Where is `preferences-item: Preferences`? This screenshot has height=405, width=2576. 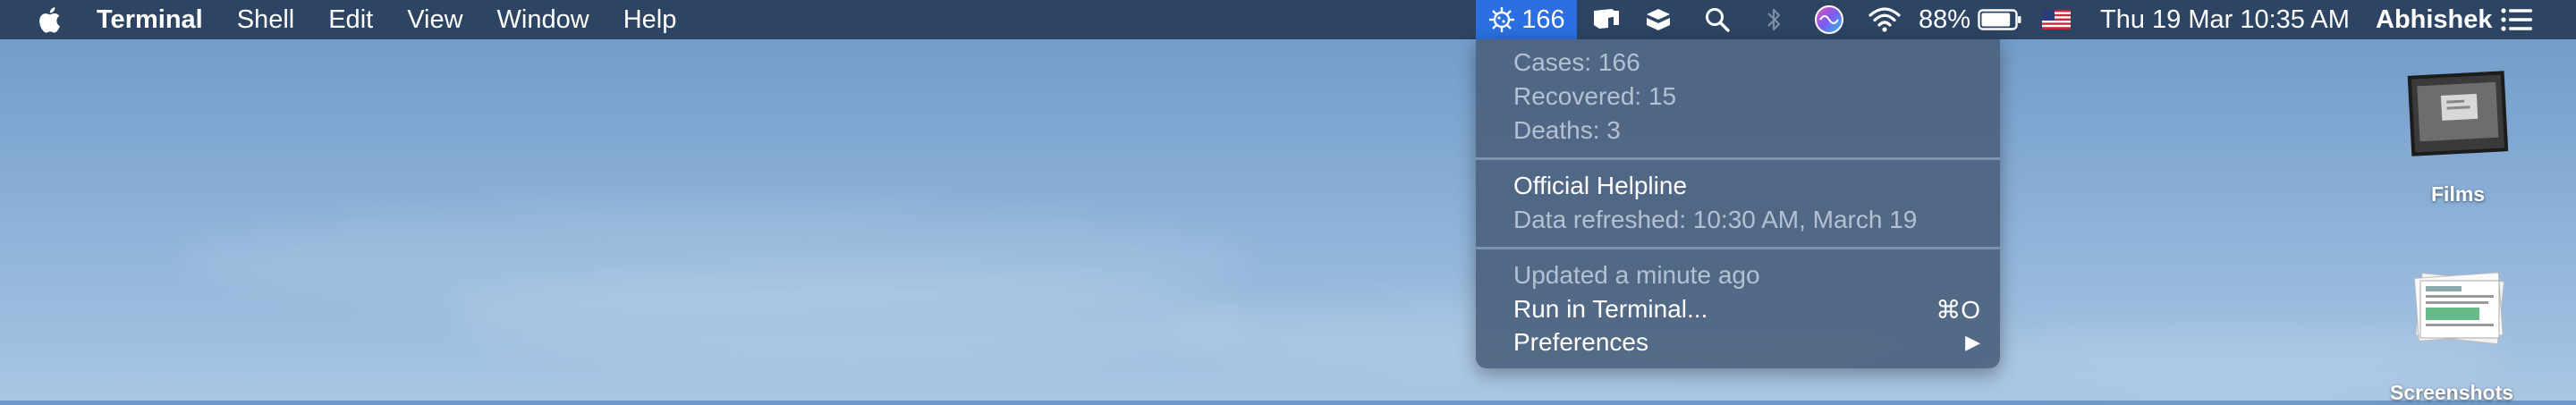 preferences-item: Preferences is located at coordinates (1580, 342).